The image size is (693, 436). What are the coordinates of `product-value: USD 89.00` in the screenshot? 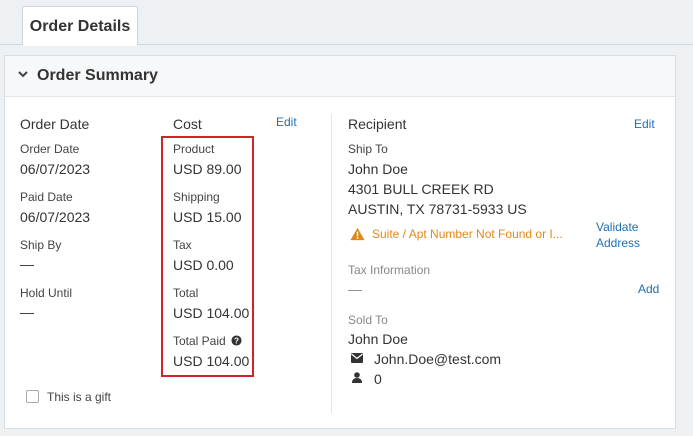 It's located at (207, 169).